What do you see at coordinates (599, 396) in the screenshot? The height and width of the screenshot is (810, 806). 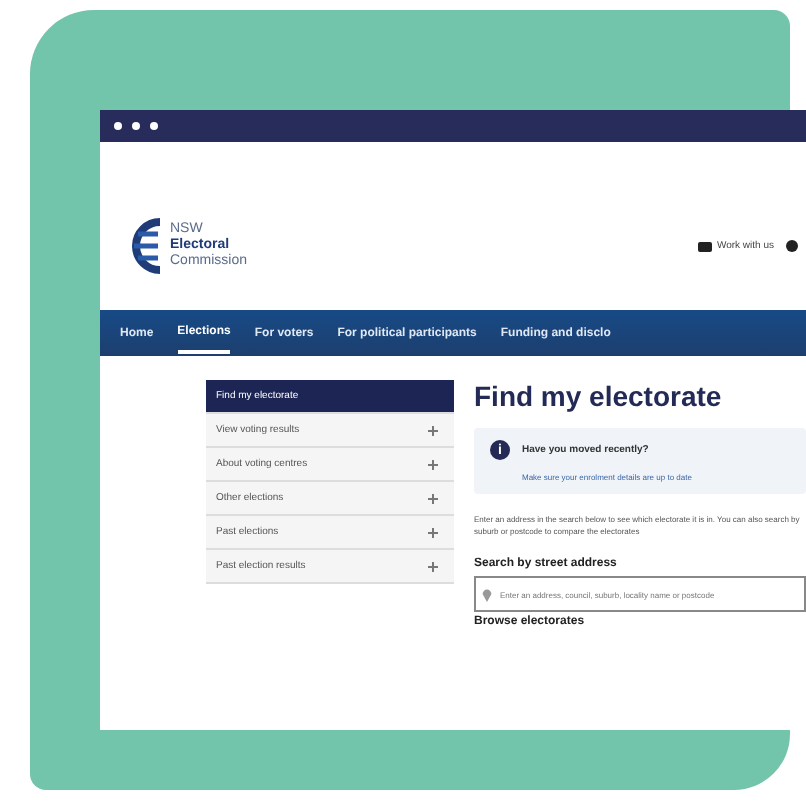 I see `page-title: Find my electorate` at bounding box center [599, 396].